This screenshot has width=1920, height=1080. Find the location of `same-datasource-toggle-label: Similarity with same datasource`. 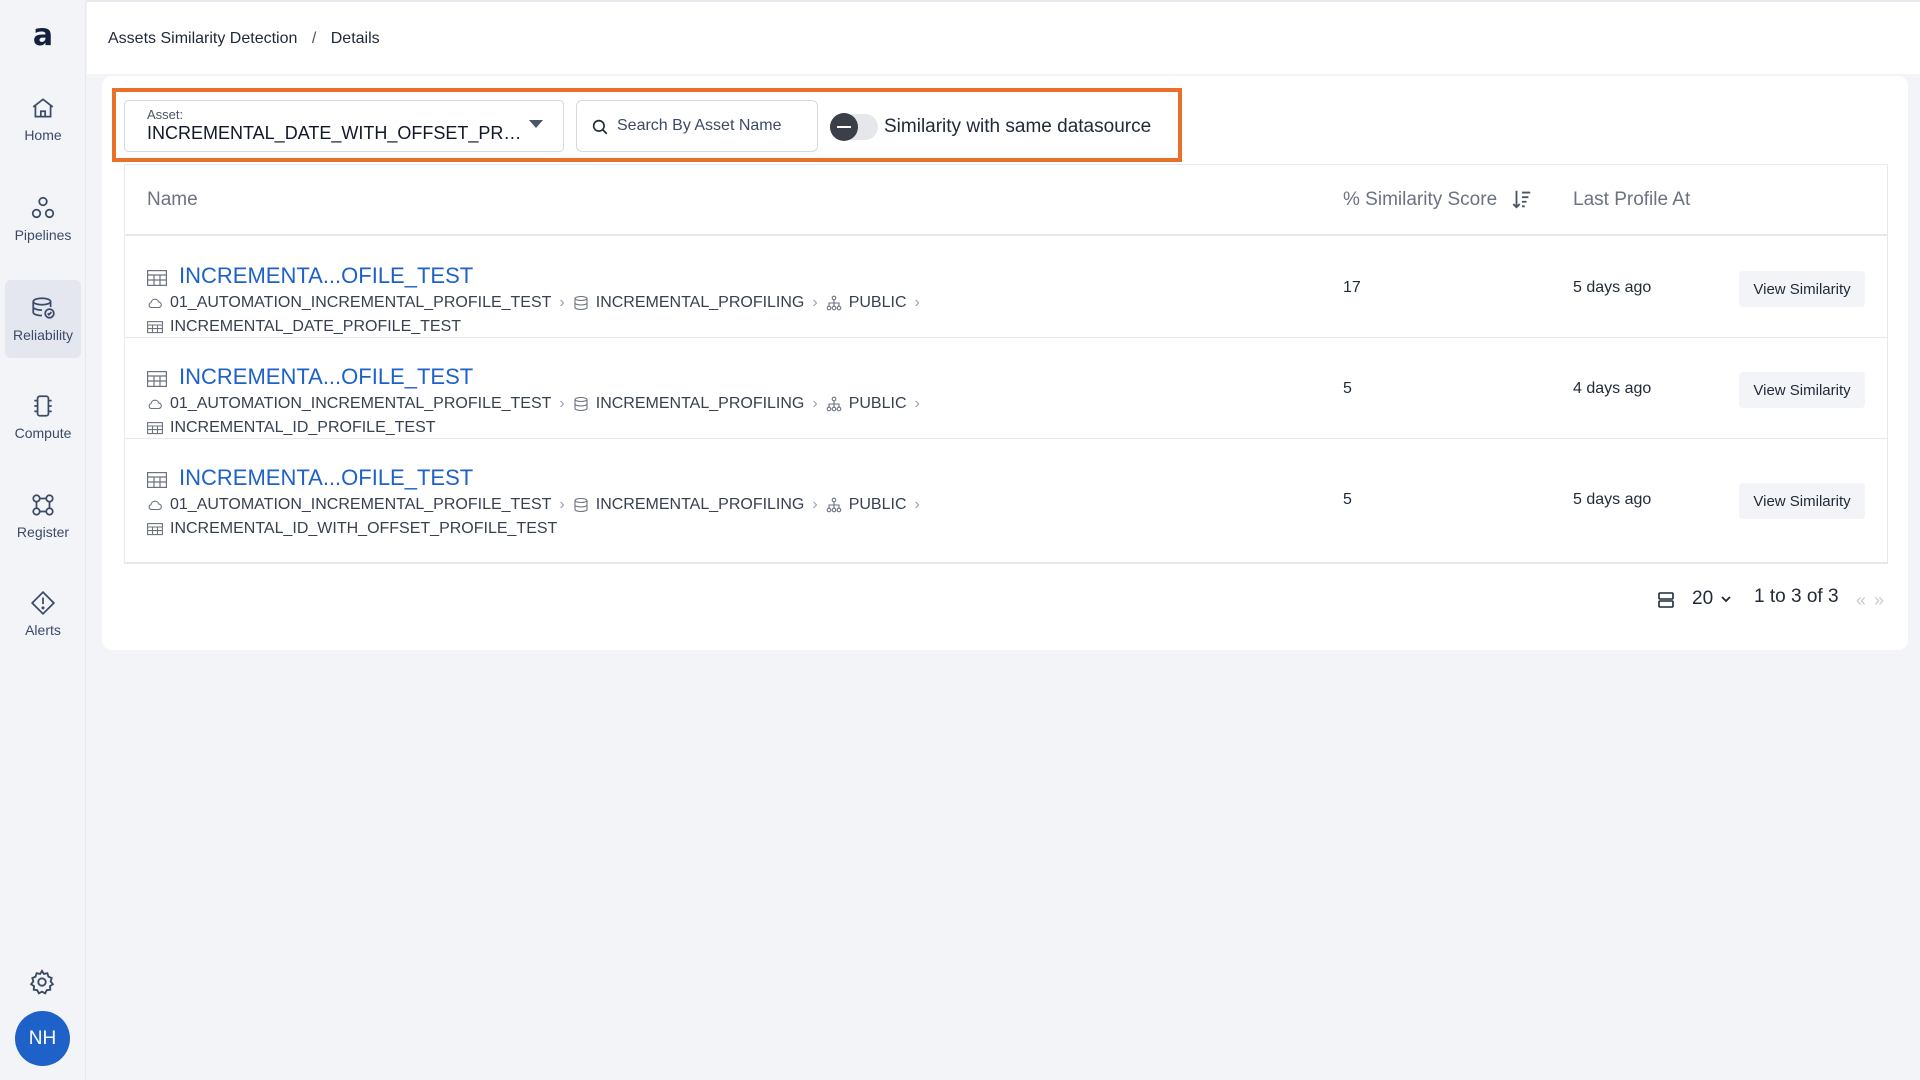

same-datasource-toggle-label: Similarity with same datasource is located at coordinates (1018, 126).